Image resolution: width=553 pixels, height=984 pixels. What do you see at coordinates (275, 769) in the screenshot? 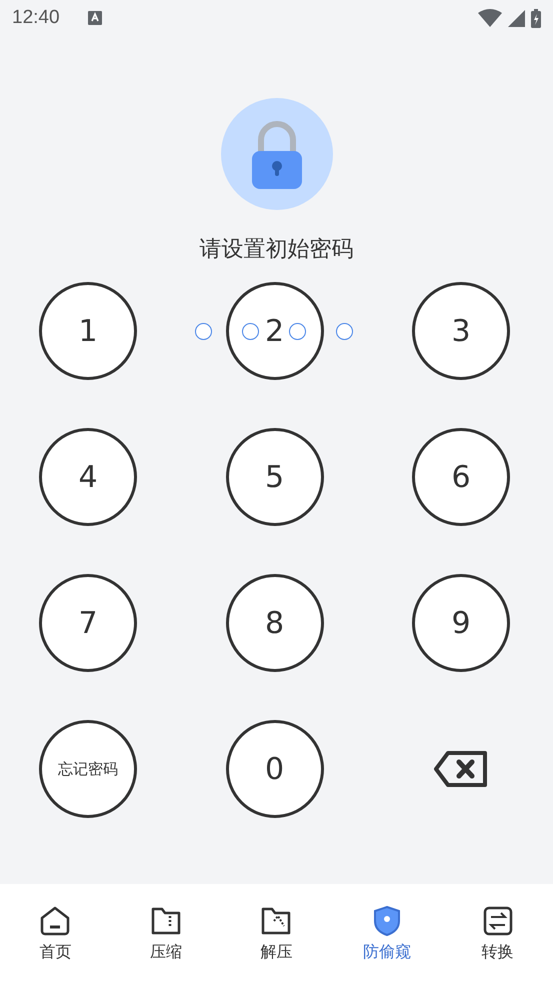
I see `digit-key: 0` at bounding box center [275, 769].